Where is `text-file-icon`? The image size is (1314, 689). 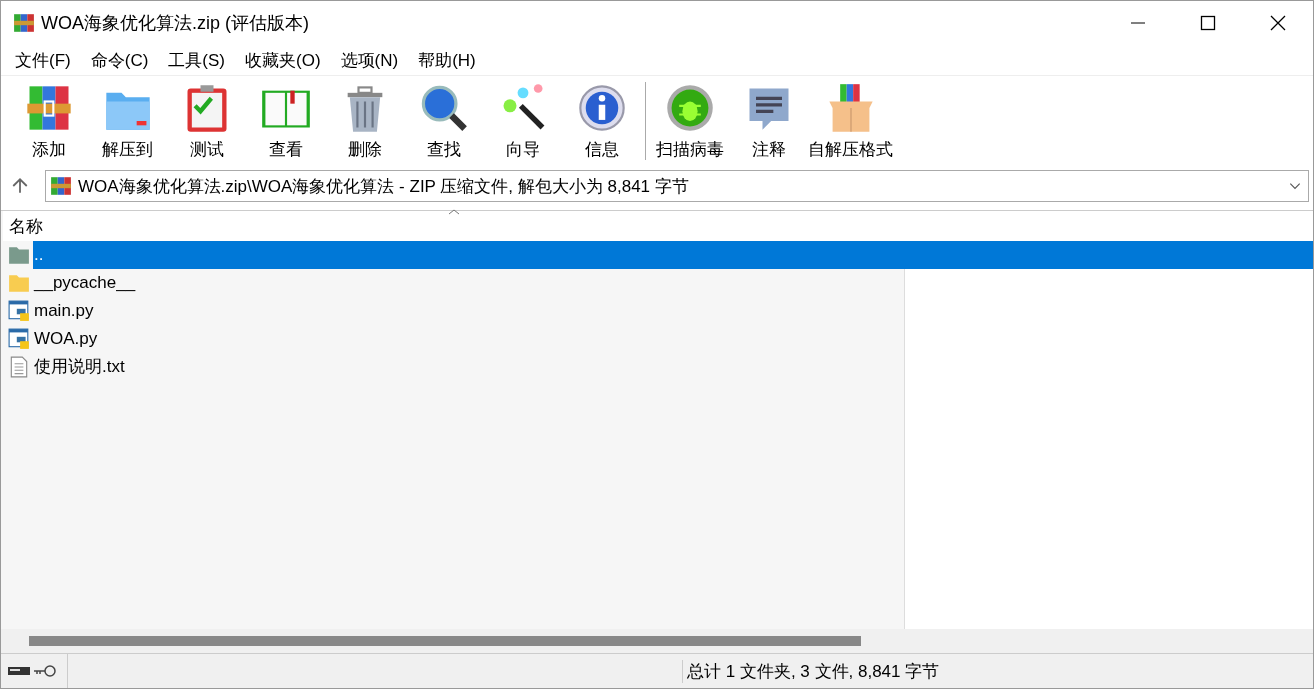 text-file-icon is located at coordinates (19, 367).